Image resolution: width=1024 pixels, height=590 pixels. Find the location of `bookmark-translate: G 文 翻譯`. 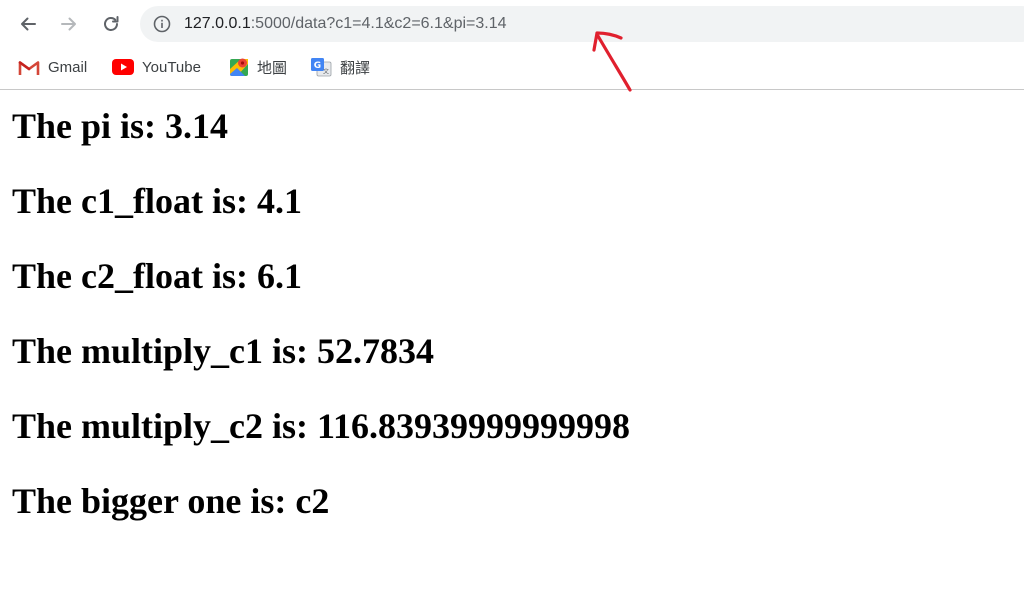

bookmark-translate: G 文 翻譯 is located at coordinates (340, 67).